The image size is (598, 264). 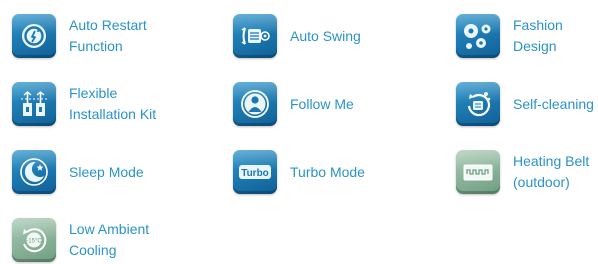 I want to click on feature-turbo-mode: Turbo Turbo Mode, so click(x=299, y=172).